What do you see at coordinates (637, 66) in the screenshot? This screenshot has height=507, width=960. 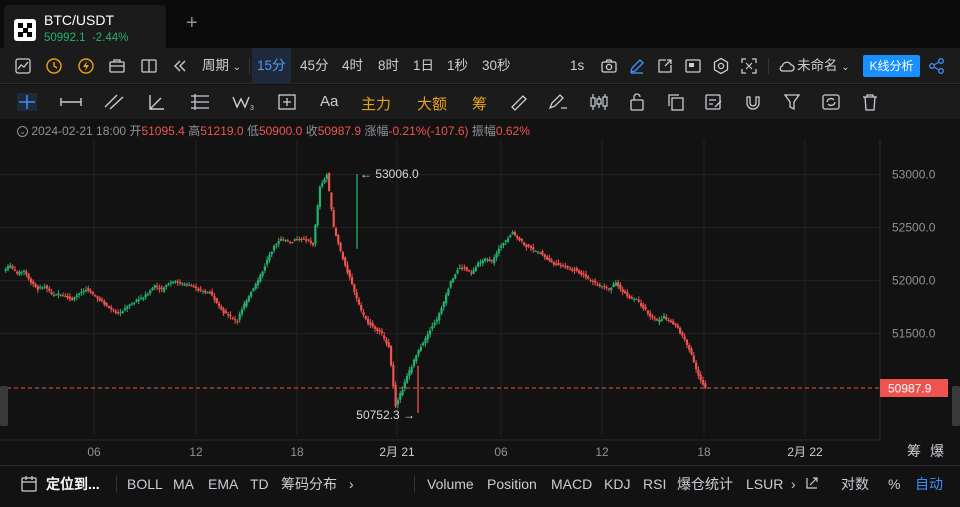 I see `pencil-icon` at bounding box center [637, 66].